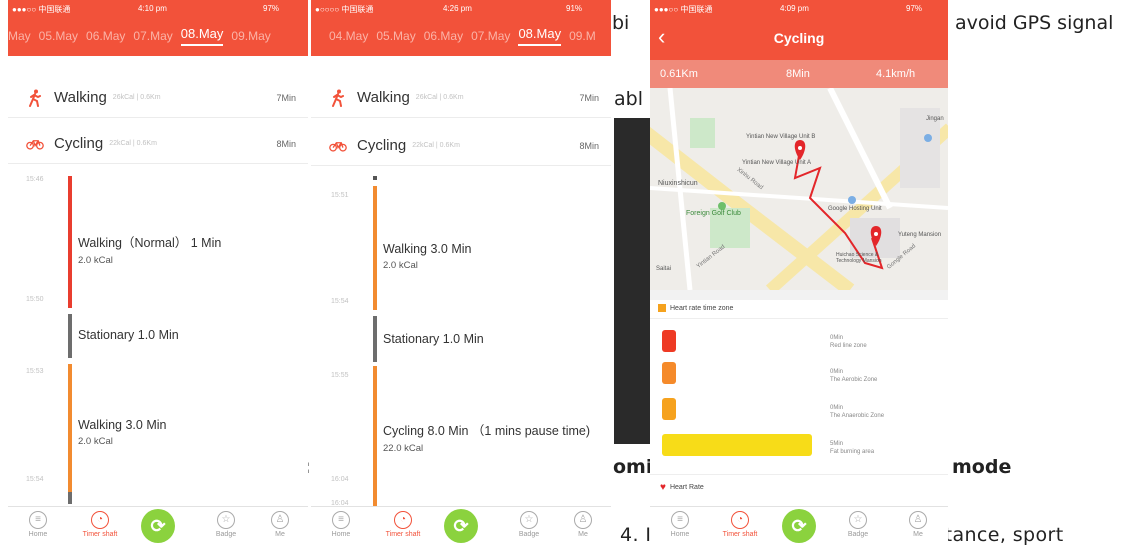 This screenshot has height=546, width=1147. Describe the element at coordinates (799, 411) in the screenshot. I see `hr-zone-row: 0Min The Anaerobic Zone` at that location.